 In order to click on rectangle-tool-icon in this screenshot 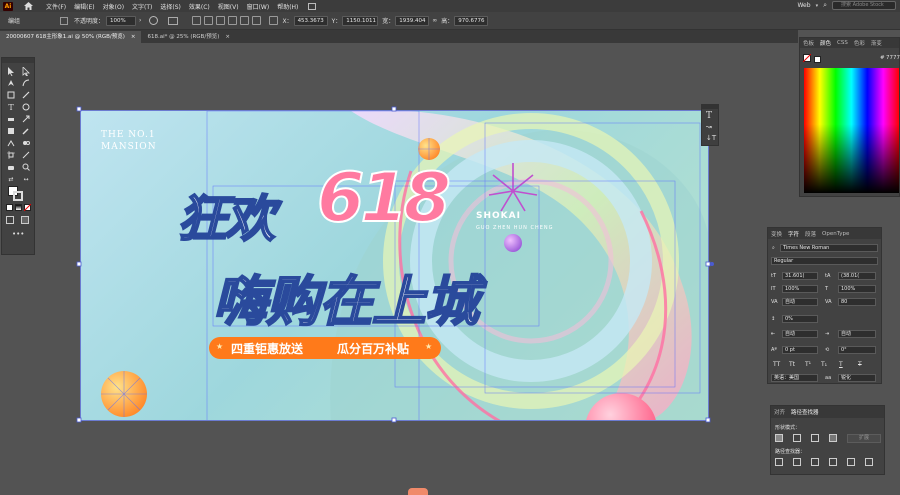, I will do `click(11, 95)`.